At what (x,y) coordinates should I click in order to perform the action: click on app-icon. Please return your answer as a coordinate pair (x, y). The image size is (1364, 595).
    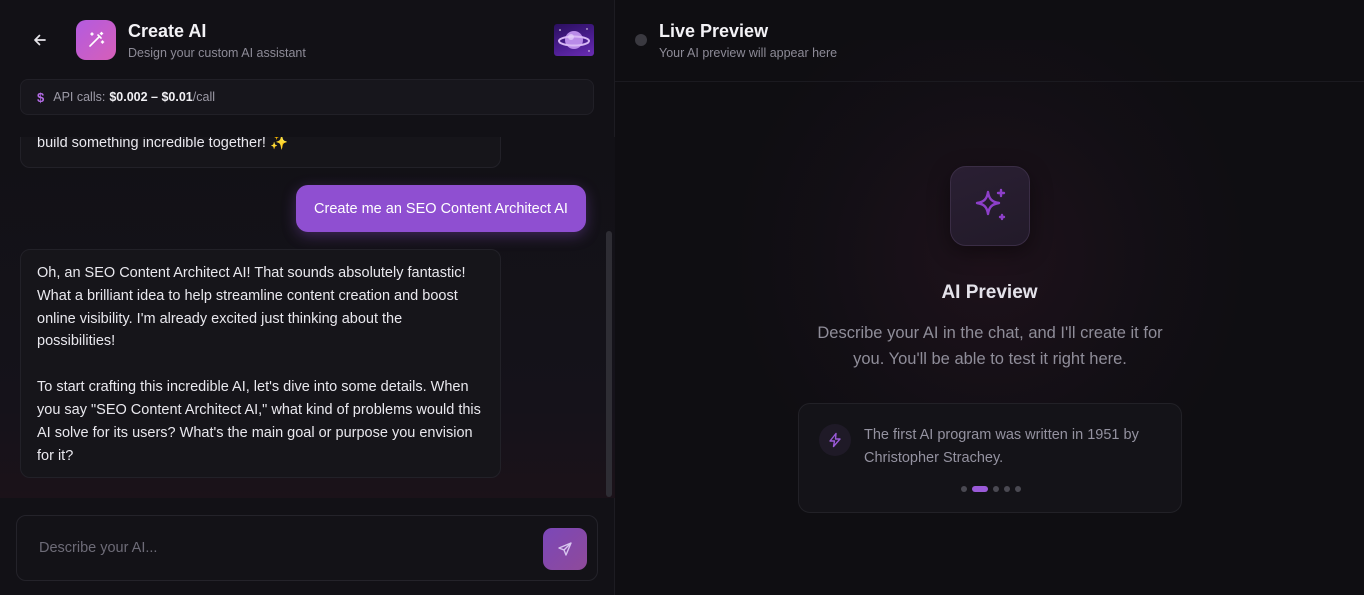
    Looking at the image, I should click on (96, 40).